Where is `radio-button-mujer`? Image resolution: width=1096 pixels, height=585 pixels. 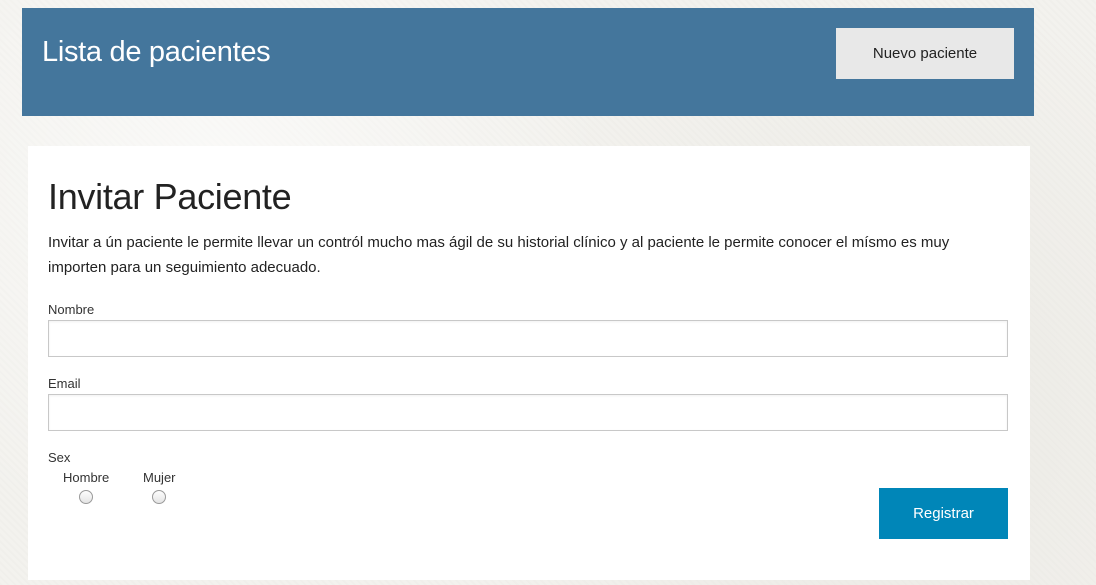 radio-button-mujer is located at coordinates (159, 497).